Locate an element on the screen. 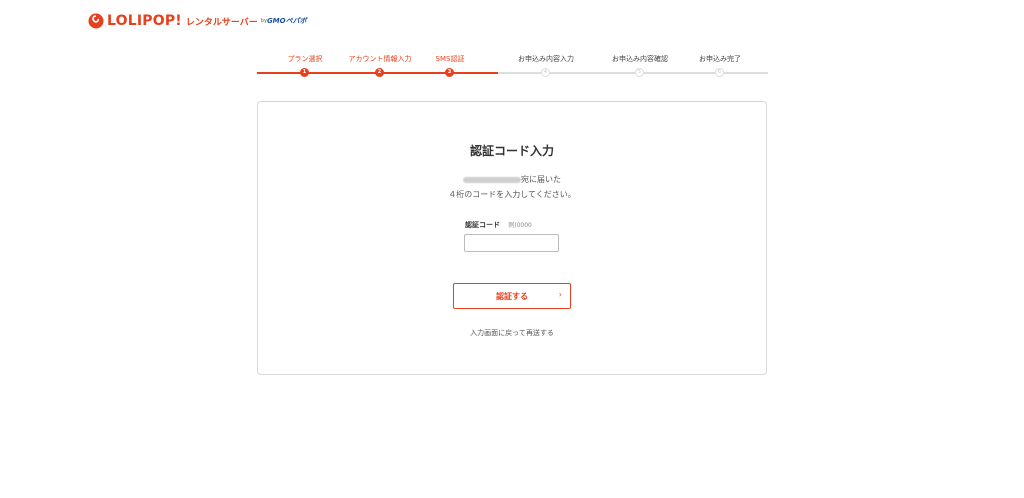  code-field-hint: 例)0000 is located at coordinates (520, 225).